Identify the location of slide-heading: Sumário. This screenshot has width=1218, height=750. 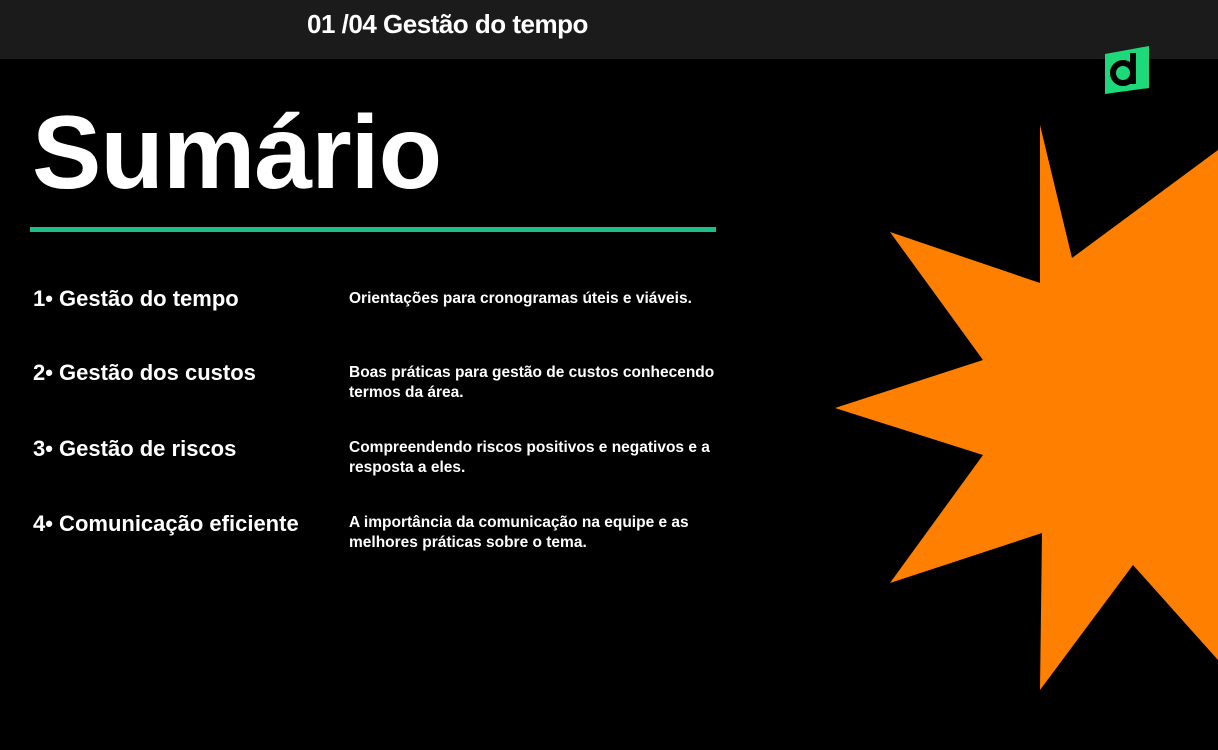
(237, 153).